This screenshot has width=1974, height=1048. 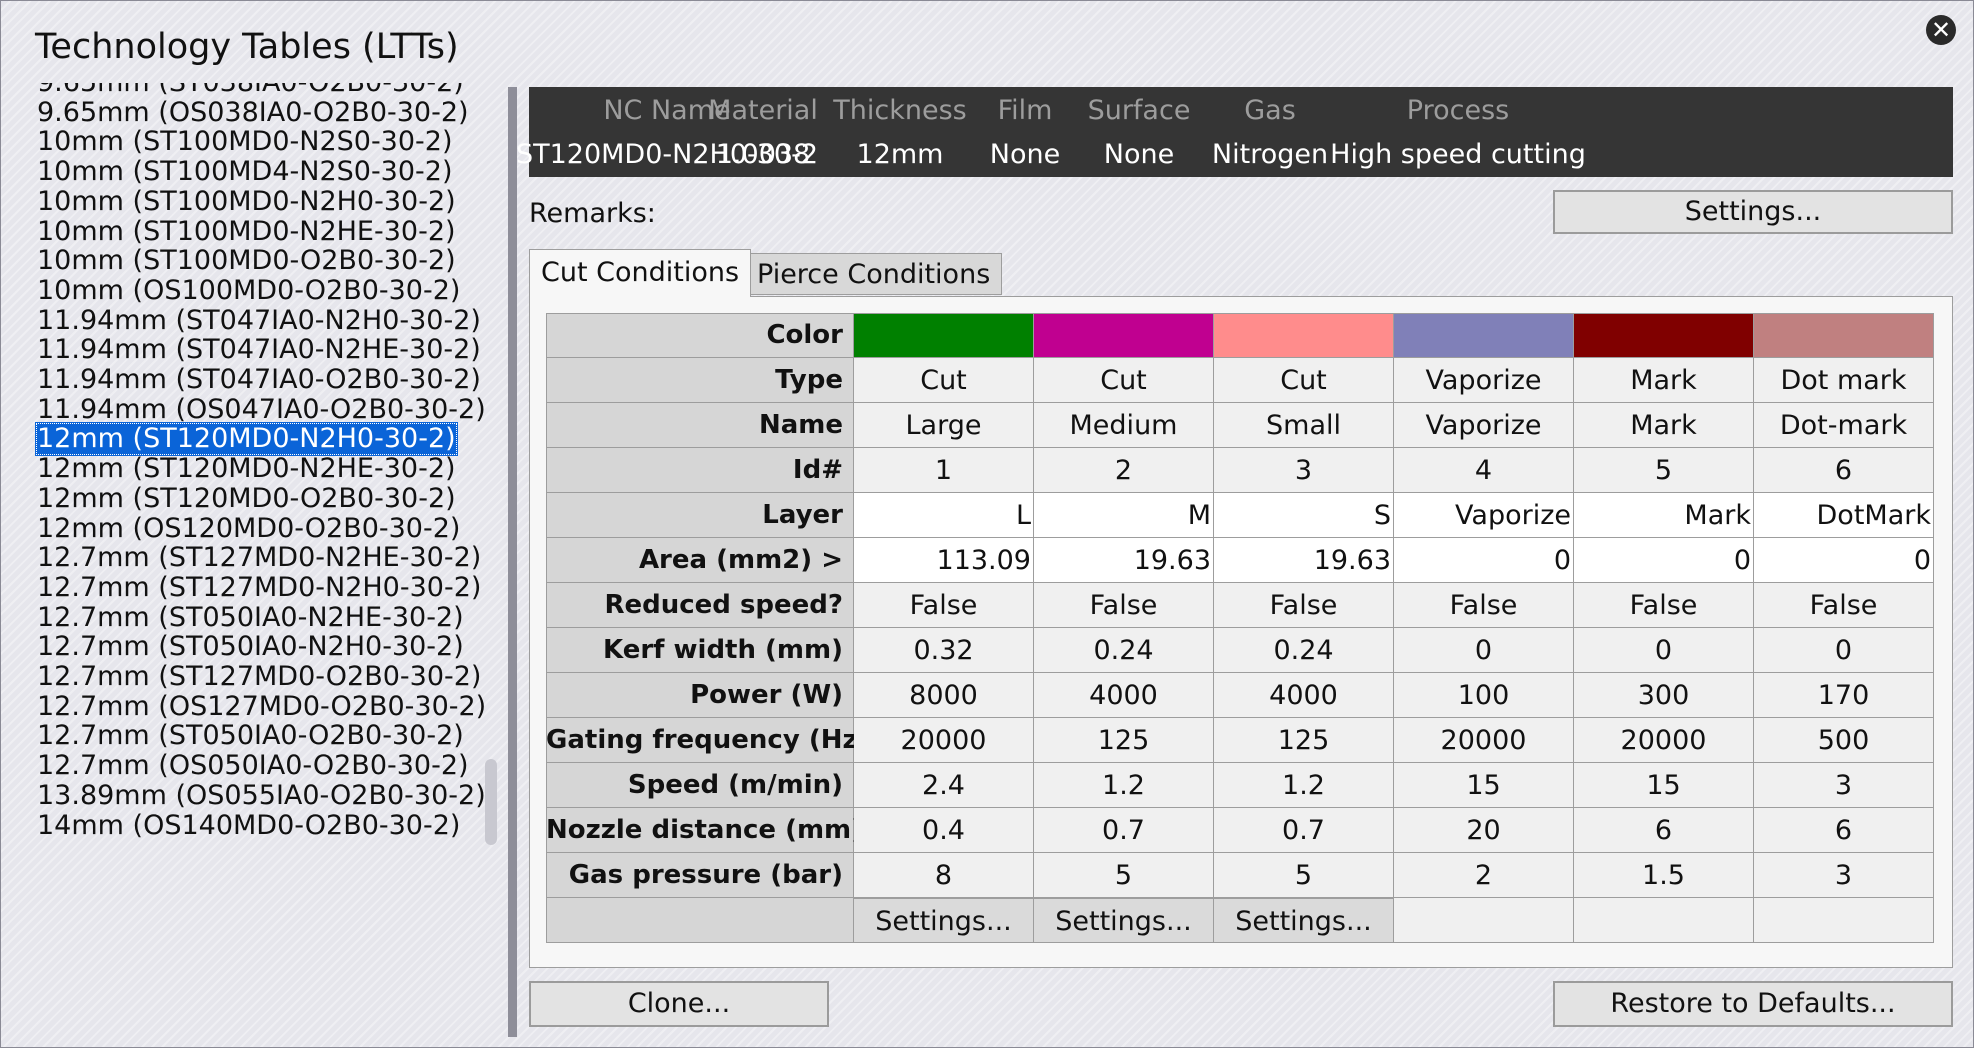 What do you see at coordinates (1484, 830) in the screenshot?
I see `condition-cell: 20` at bounding box center [1484, 830].